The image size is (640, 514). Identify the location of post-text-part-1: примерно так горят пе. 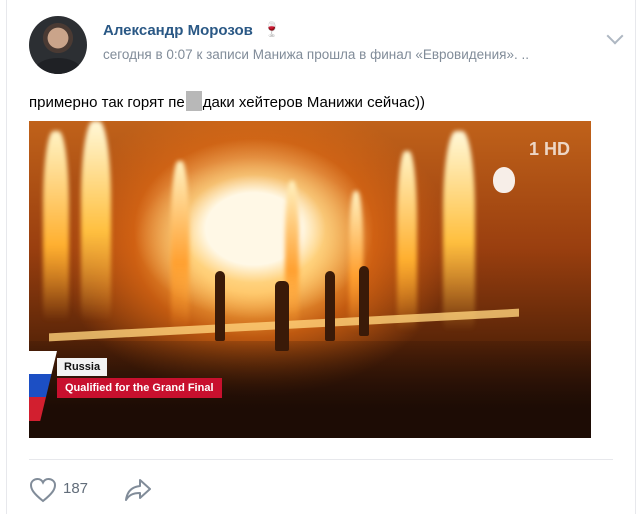
(107, 102).